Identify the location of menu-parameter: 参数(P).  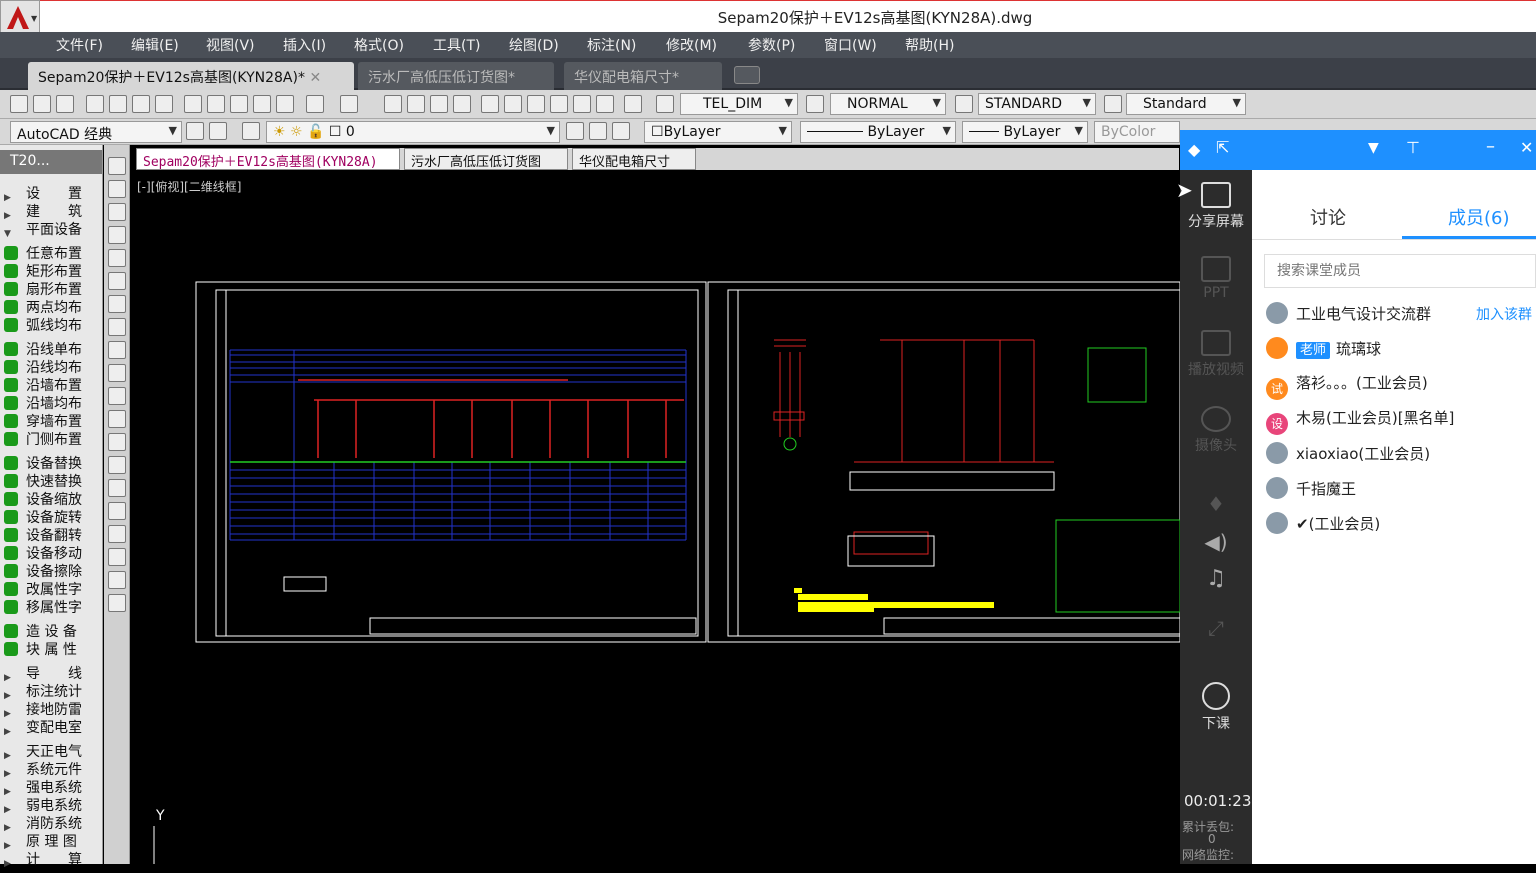
(771, 45).